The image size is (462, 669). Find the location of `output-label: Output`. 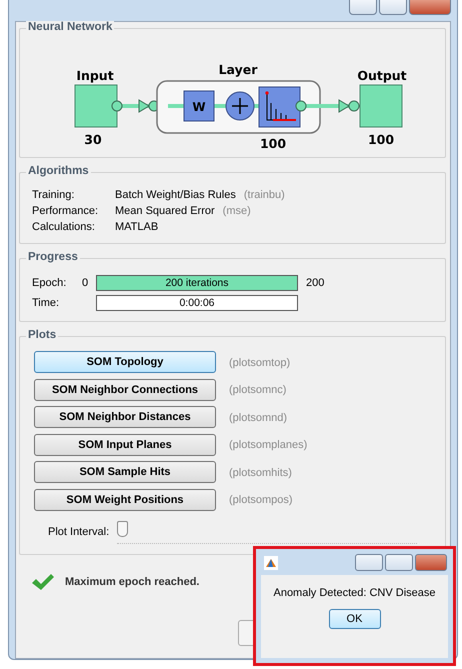

output-label: Output is located at coordinates (382, 75).